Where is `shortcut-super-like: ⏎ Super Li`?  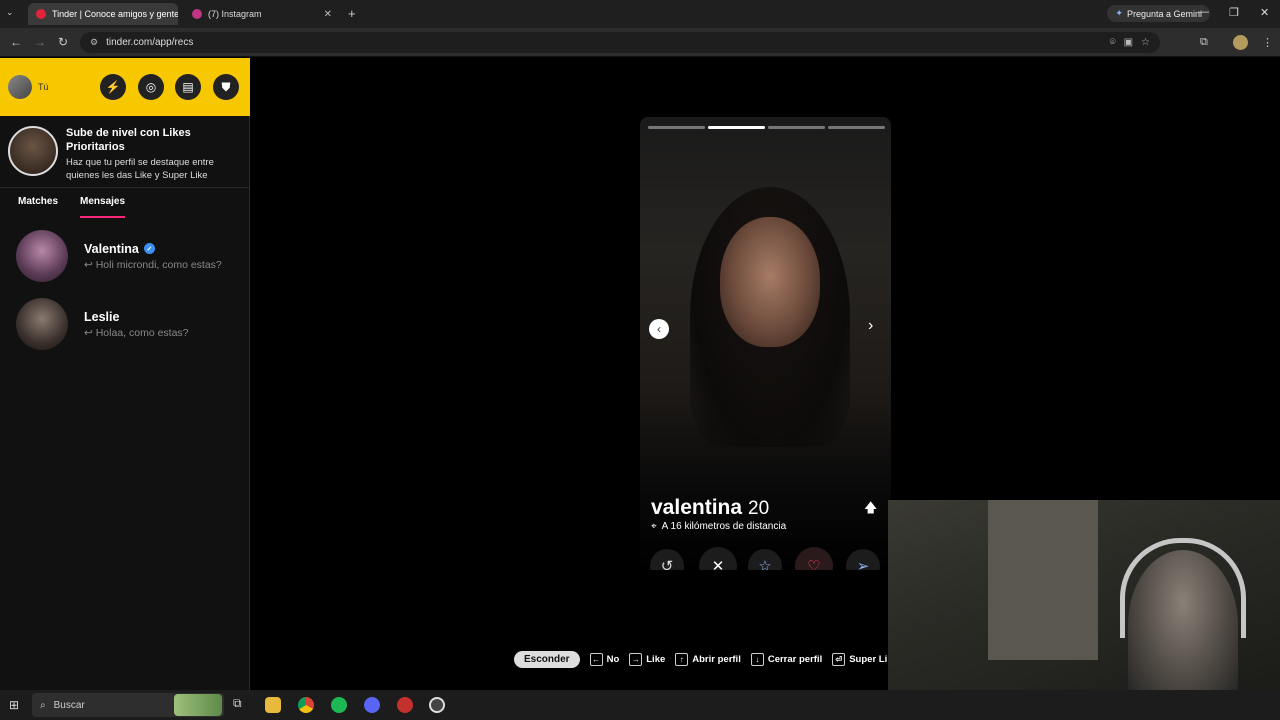
shortcut-super-like: ⏎ Super Li is located at coordinates (860, 659).